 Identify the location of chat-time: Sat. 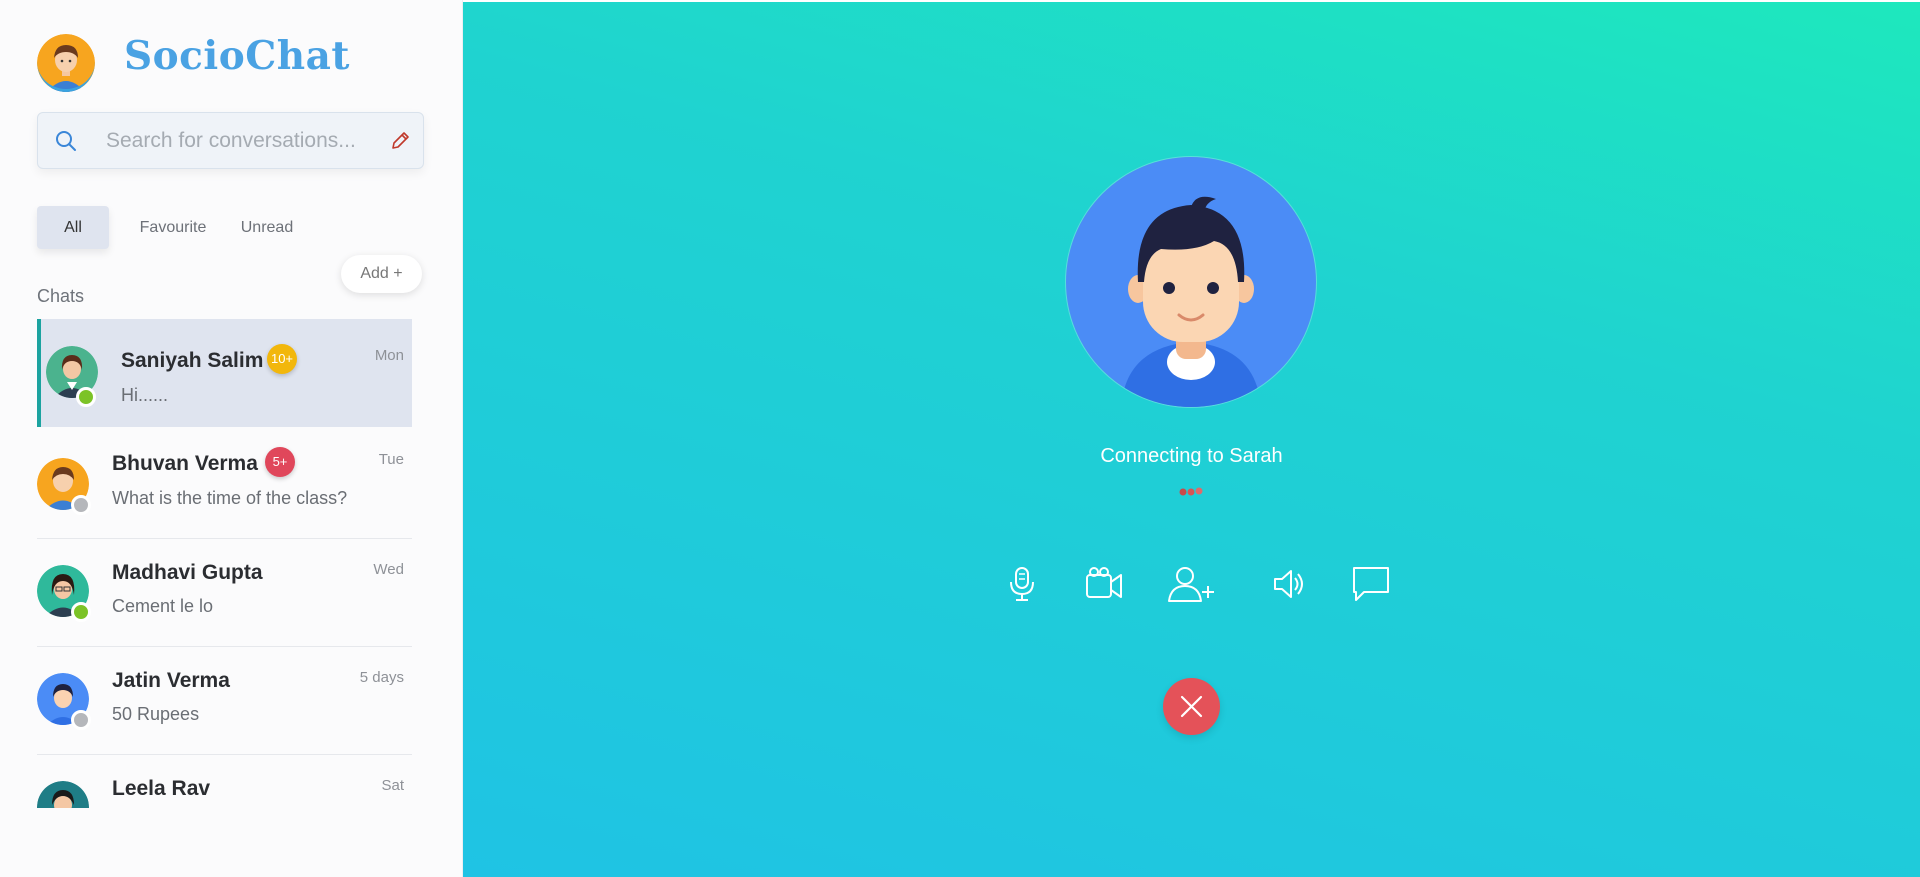
(392, 785).